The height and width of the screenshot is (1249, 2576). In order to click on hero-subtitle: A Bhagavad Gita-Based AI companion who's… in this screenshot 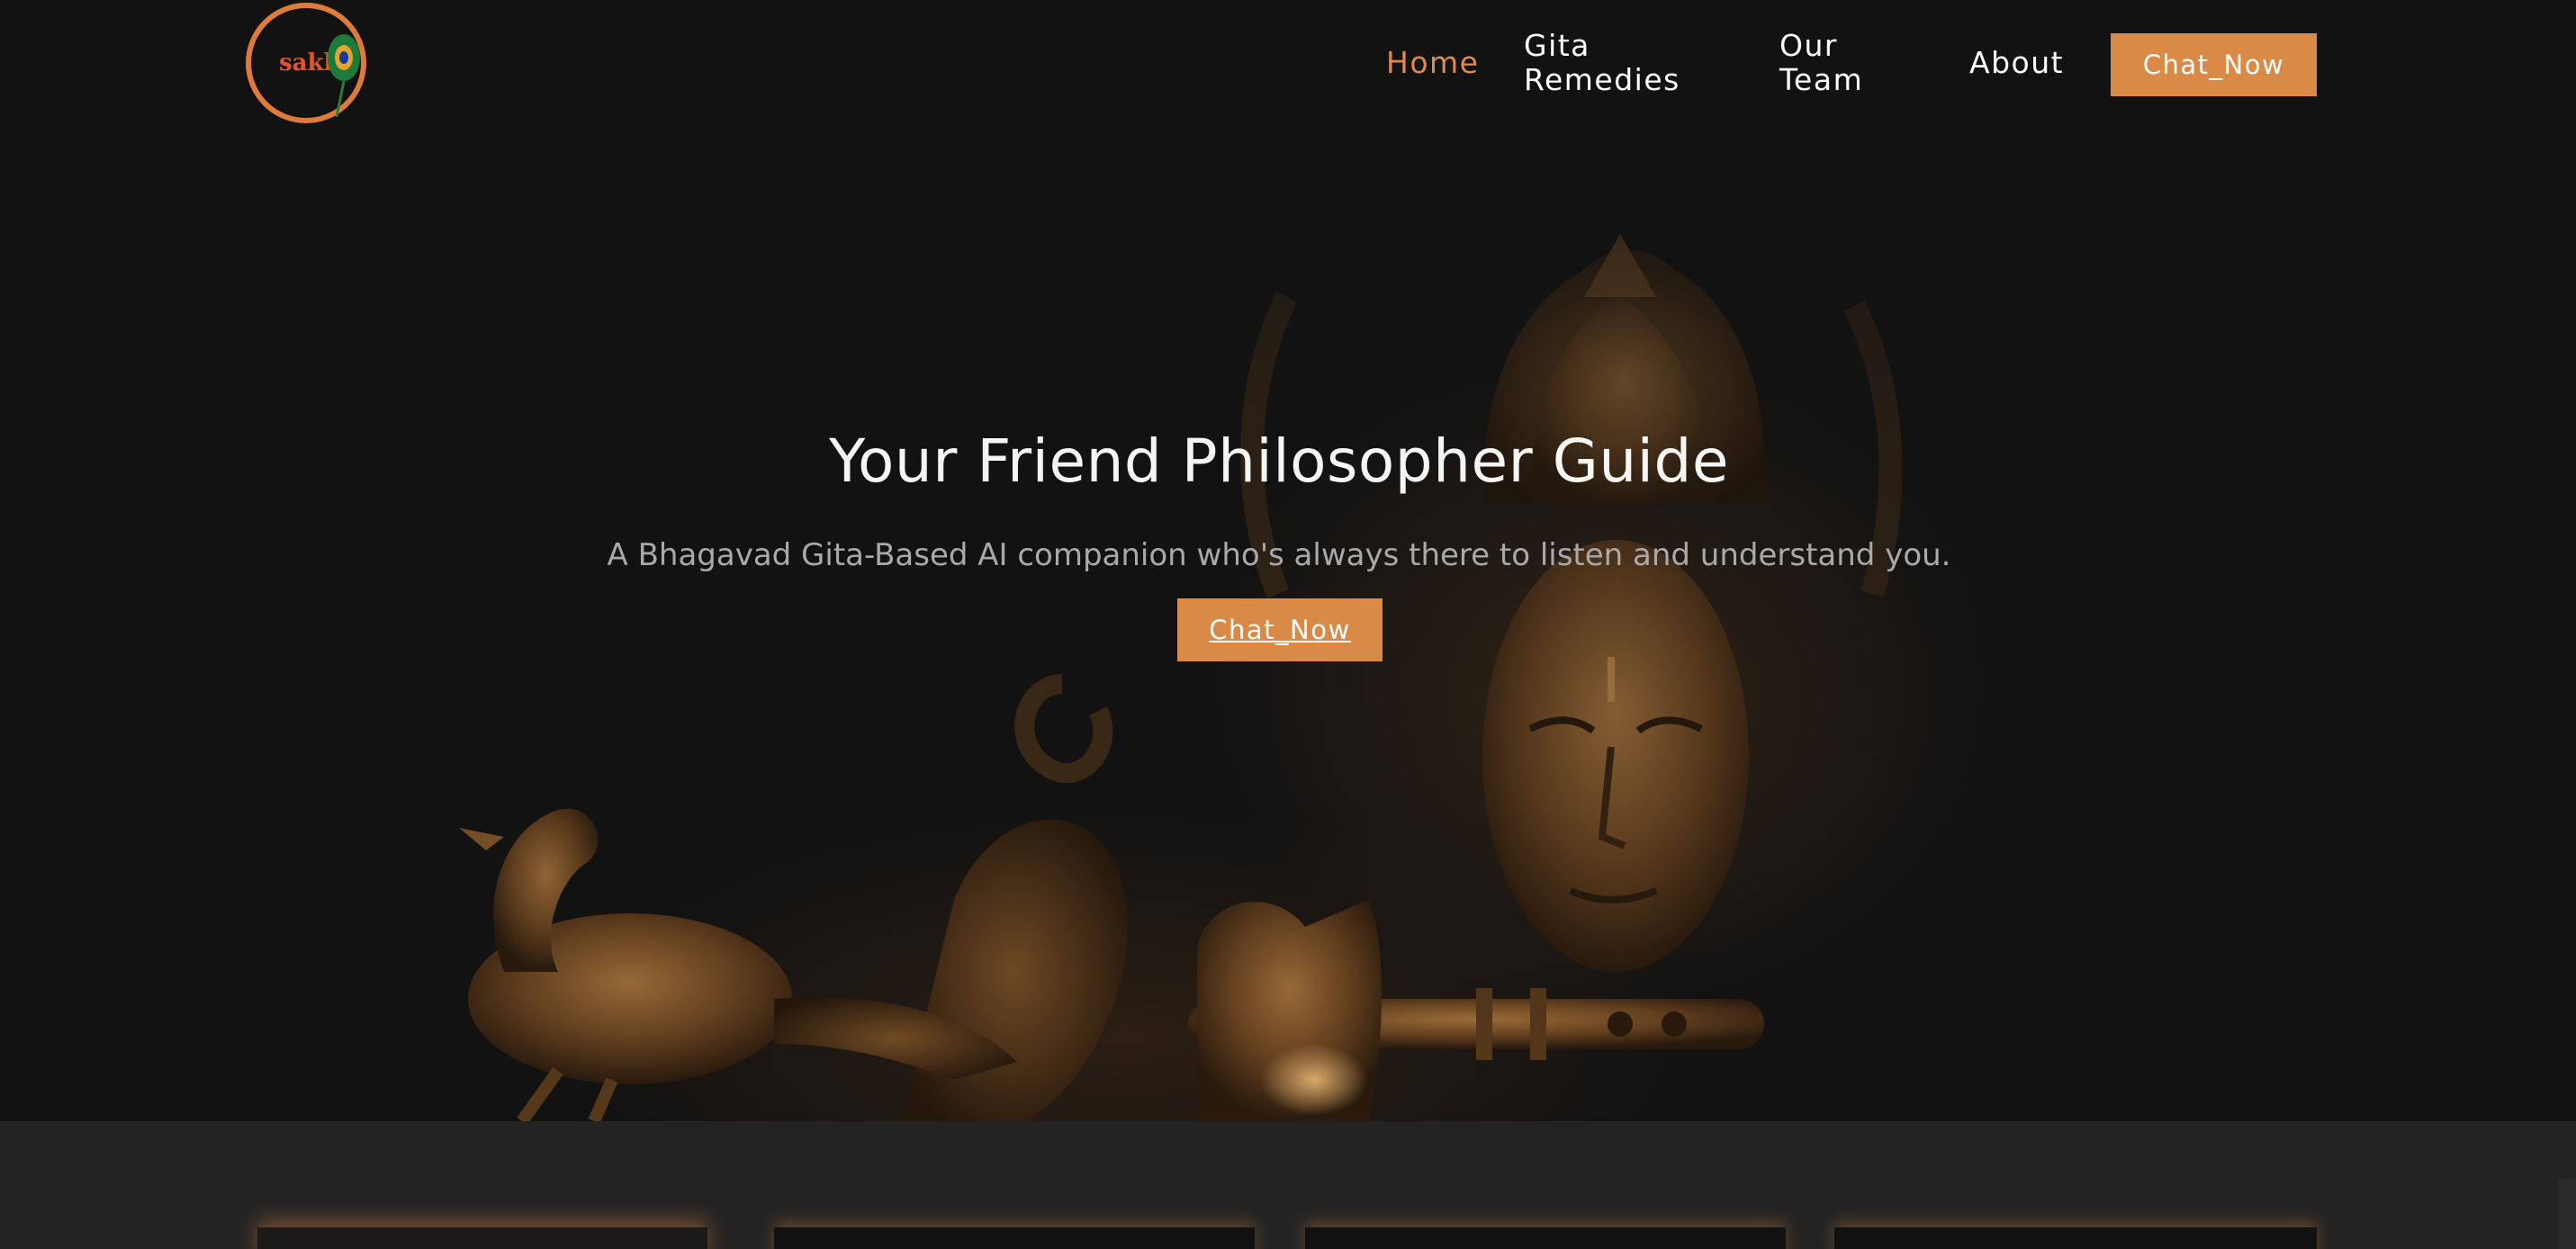, I will do `click(1279, 555)`.